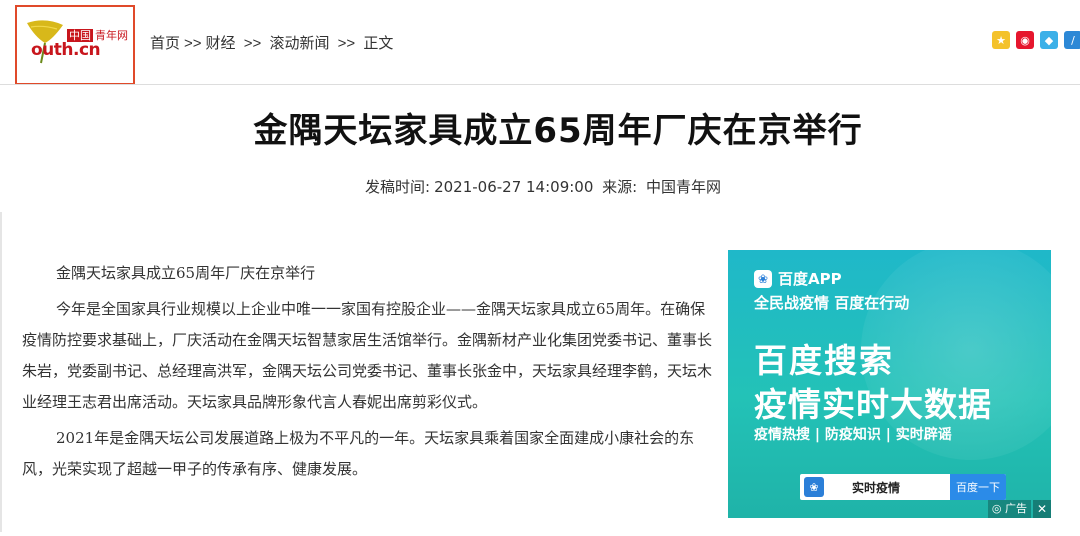  What do you see at coordinates (378, 43) in the screenshot?
I see `breadcrumb-current: 正文` at bounding box center [378, 43].